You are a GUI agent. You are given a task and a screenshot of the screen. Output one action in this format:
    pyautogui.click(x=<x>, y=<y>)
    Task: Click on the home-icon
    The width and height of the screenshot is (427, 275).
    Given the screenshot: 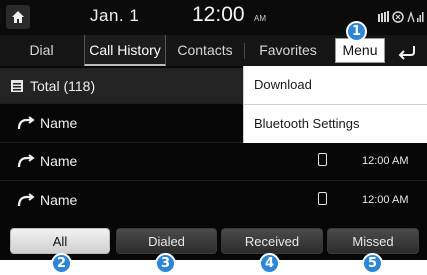 What is the action you would take?
    pyautogui.click(x=18, y=17)
    